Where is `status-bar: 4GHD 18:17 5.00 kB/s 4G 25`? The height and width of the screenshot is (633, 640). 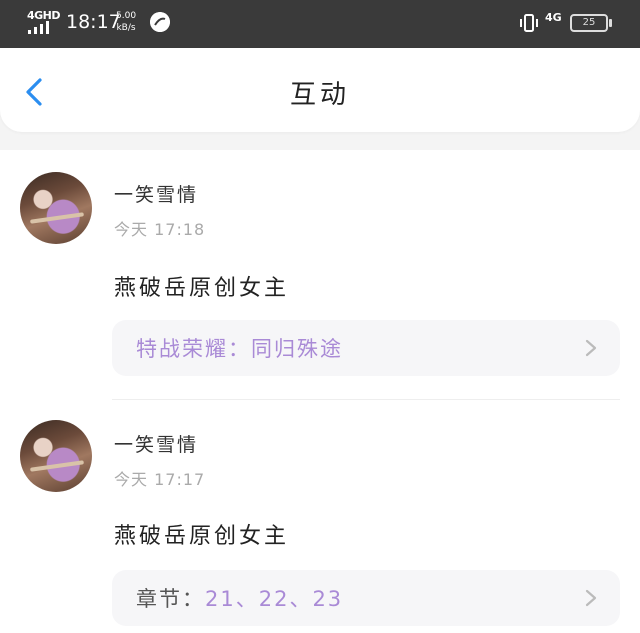
status-bar: 4GHD 18:17 5.00 kB/s 4G 25 is located at coordinates (320, 24).